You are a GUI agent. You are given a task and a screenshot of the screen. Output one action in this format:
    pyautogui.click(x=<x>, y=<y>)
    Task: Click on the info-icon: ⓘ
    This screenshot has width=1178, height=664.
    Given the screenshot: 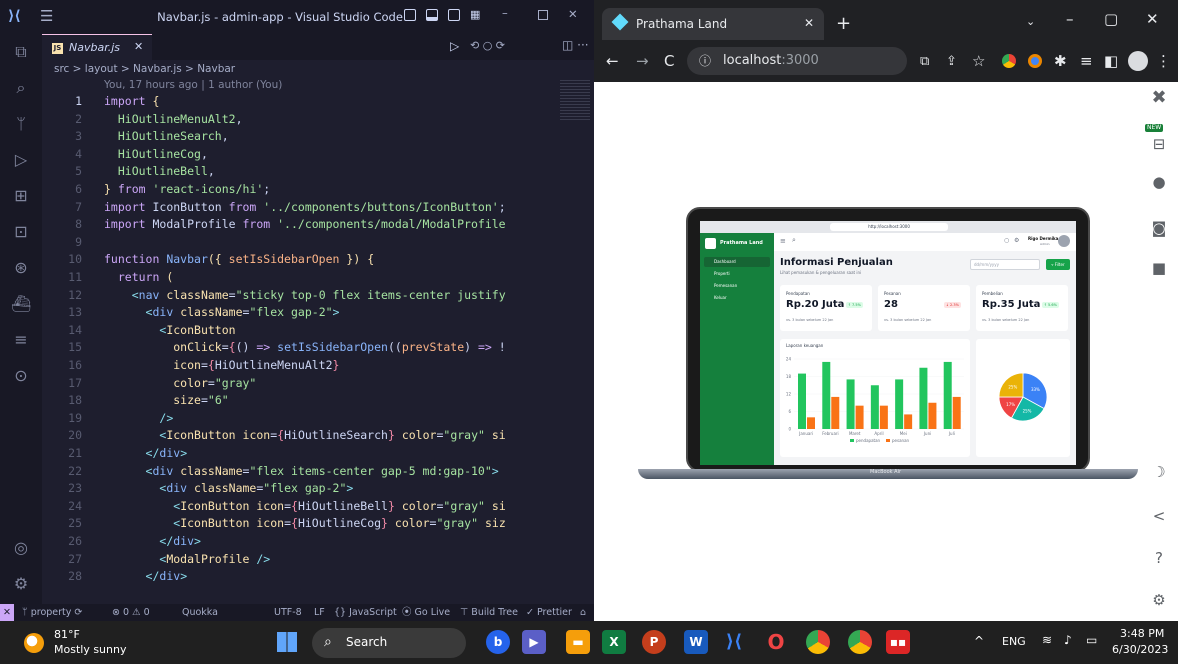 What is the action you would take?
    pyautogui.click(x=705, y=61)
    